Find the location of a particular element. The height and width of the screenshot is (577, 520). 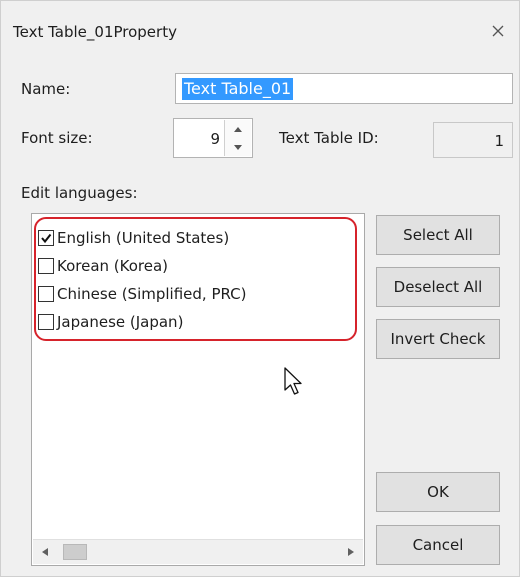

font-size-stepper: 9 is located at coordinates (213, 138).